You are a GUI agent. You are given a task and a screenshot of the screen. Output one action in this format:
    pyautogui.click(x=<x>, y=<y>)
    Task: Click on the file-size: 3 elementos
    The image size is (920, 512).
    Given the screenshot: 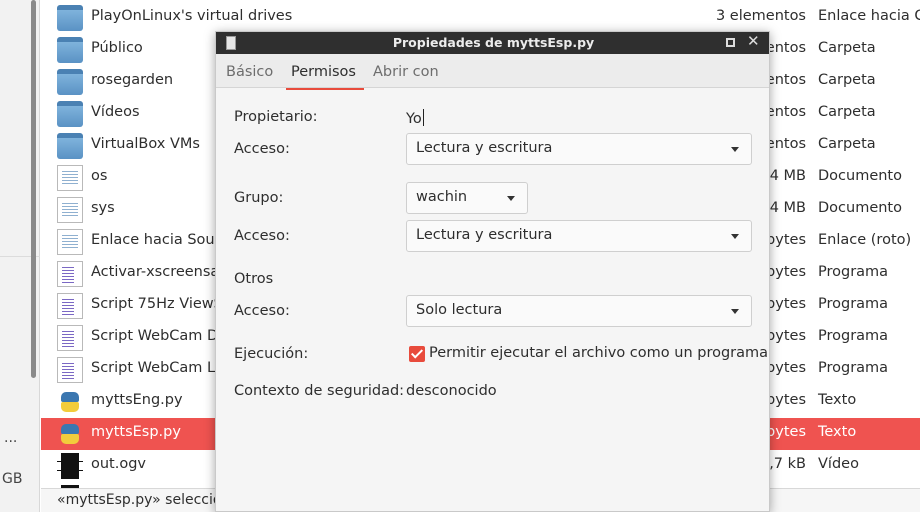 What is the action you would take?
    pyautogui.click(x=760, y=16)
    